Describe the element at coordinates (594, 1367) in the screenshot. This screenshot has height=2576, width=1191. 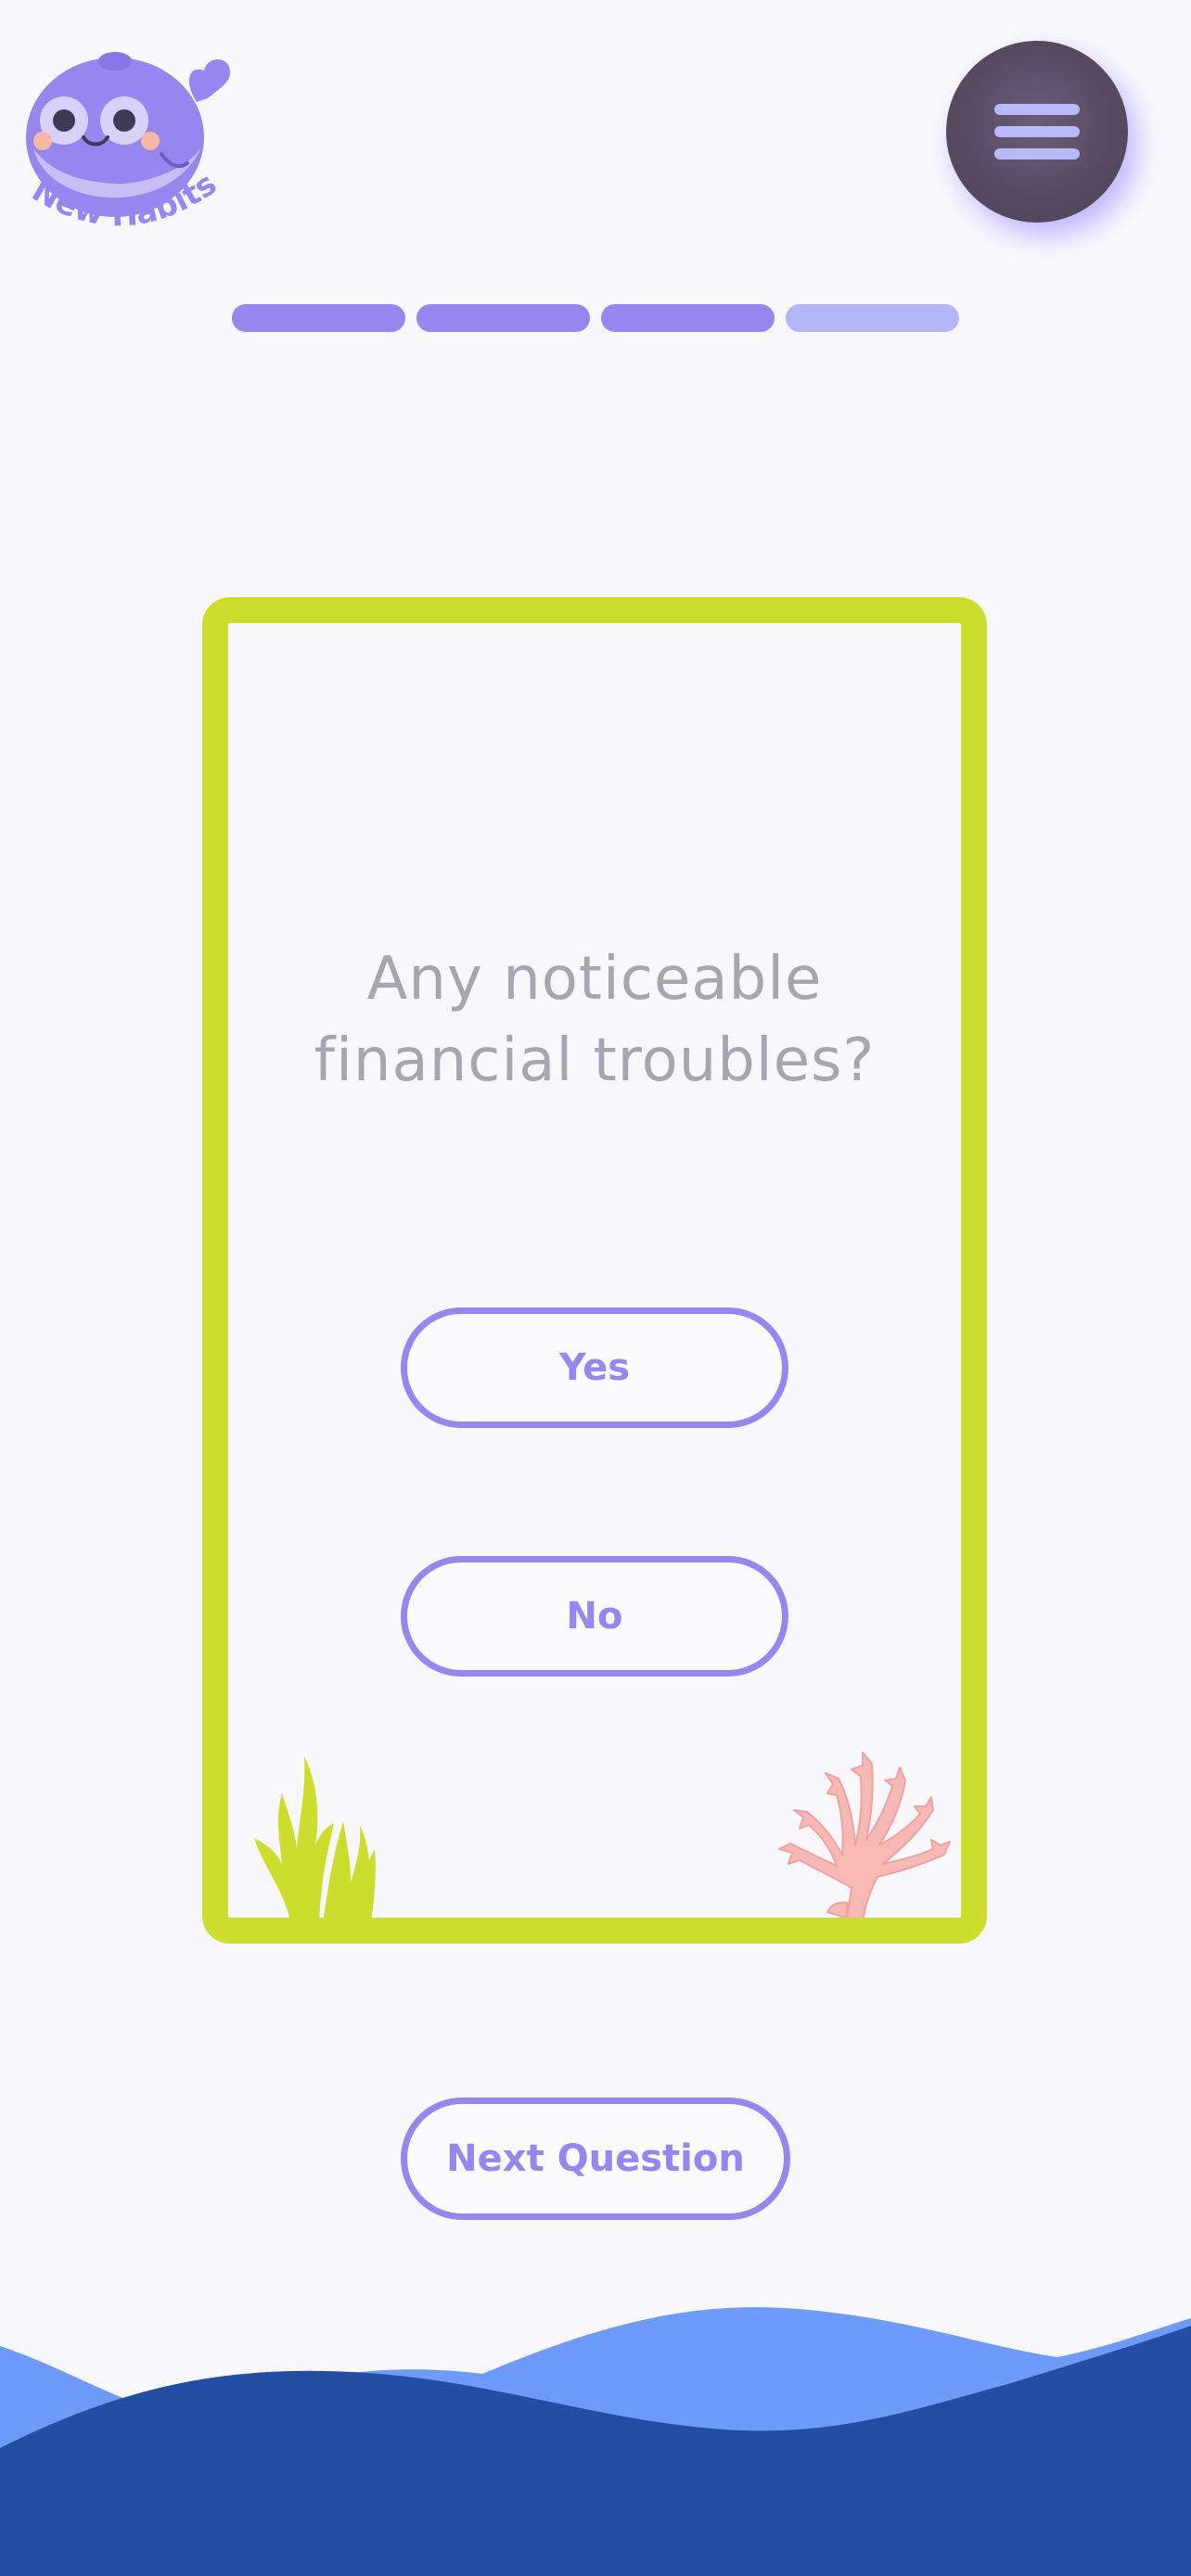
I see `yes-button: Yes` at that location.